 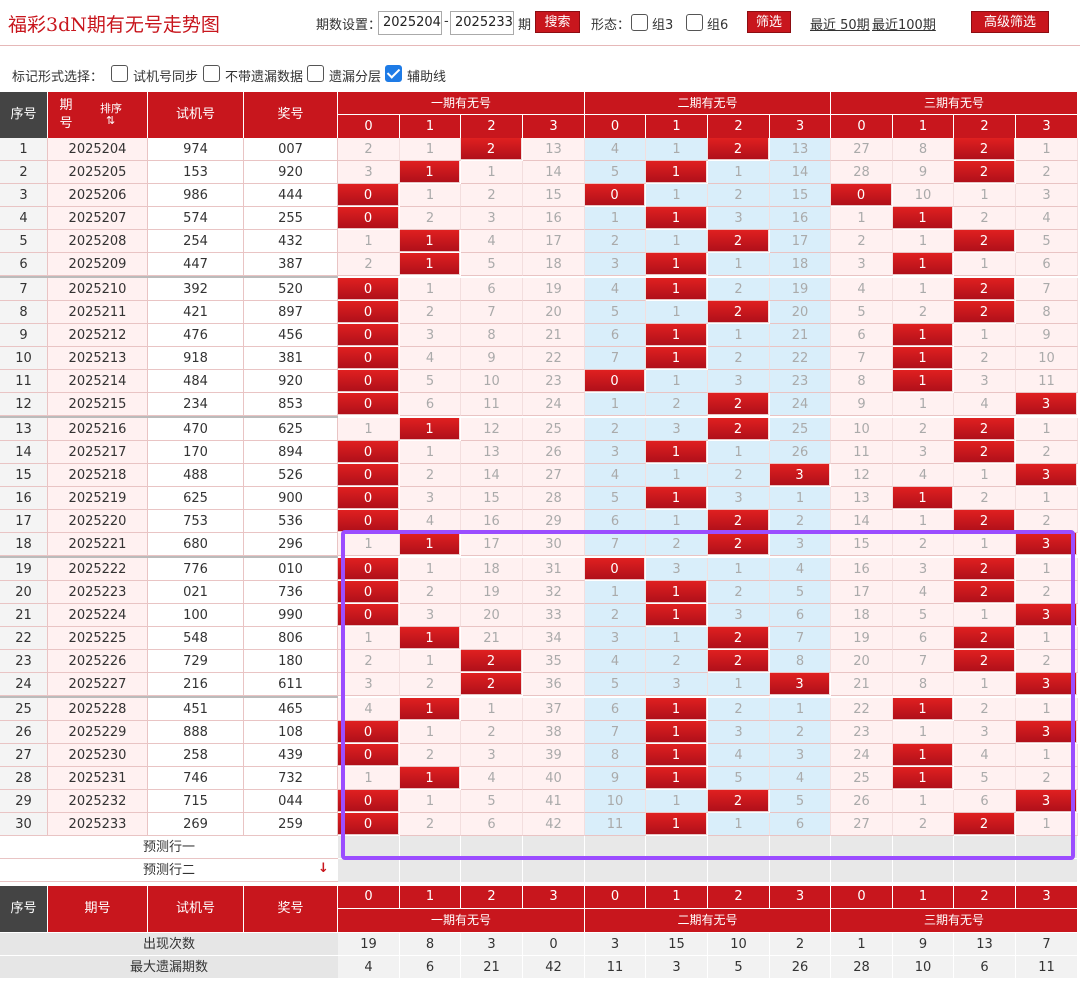 What do you see at coordinates (211, 73) in the screenshot?
I see `option-checkbox-no-omission` at bounding box center [211, 73].